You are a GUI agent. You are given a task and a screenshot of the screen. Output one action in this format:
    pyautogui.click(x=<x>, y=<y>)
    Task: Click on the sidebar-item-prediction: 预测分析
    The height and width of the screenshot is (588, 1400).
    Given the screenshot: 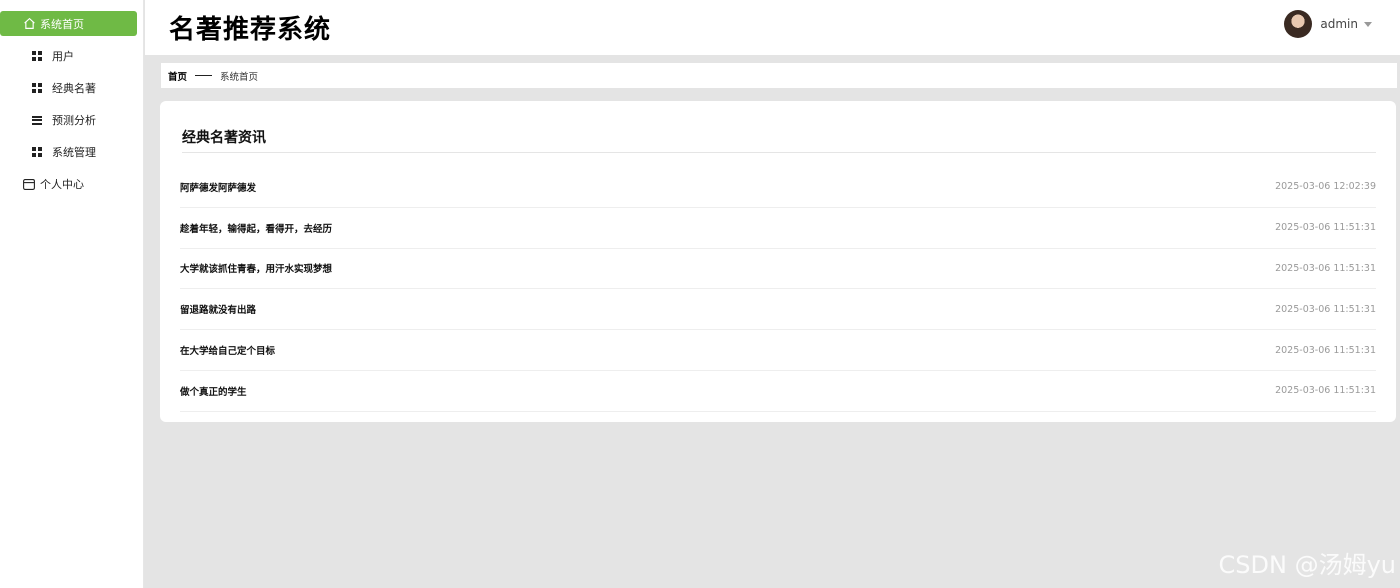 What is the action you would take?
    pyautogui.click(x=71, y=120)
    